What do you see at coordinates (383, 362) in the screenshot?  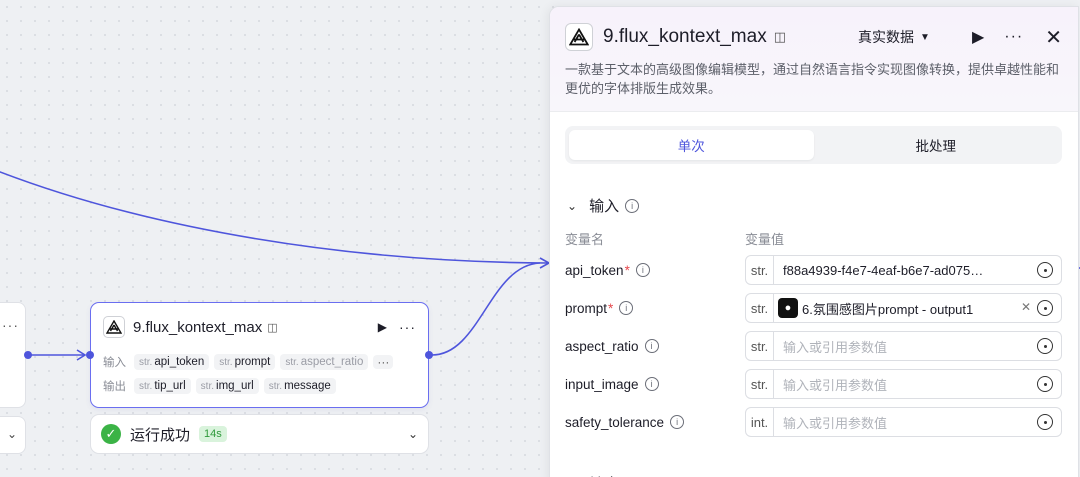 I see `more-inputs-button: ···` at bounding box center [383, 362].